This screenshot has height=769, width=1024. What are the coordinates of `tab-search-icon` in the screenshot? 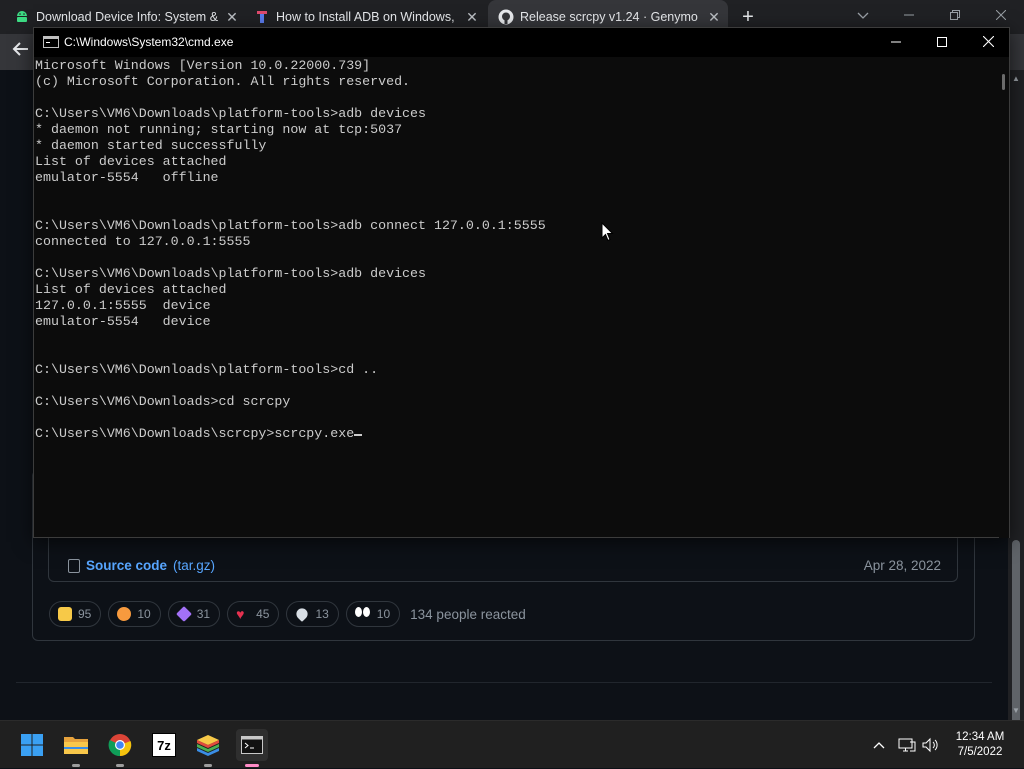 It's located at (863, 16).